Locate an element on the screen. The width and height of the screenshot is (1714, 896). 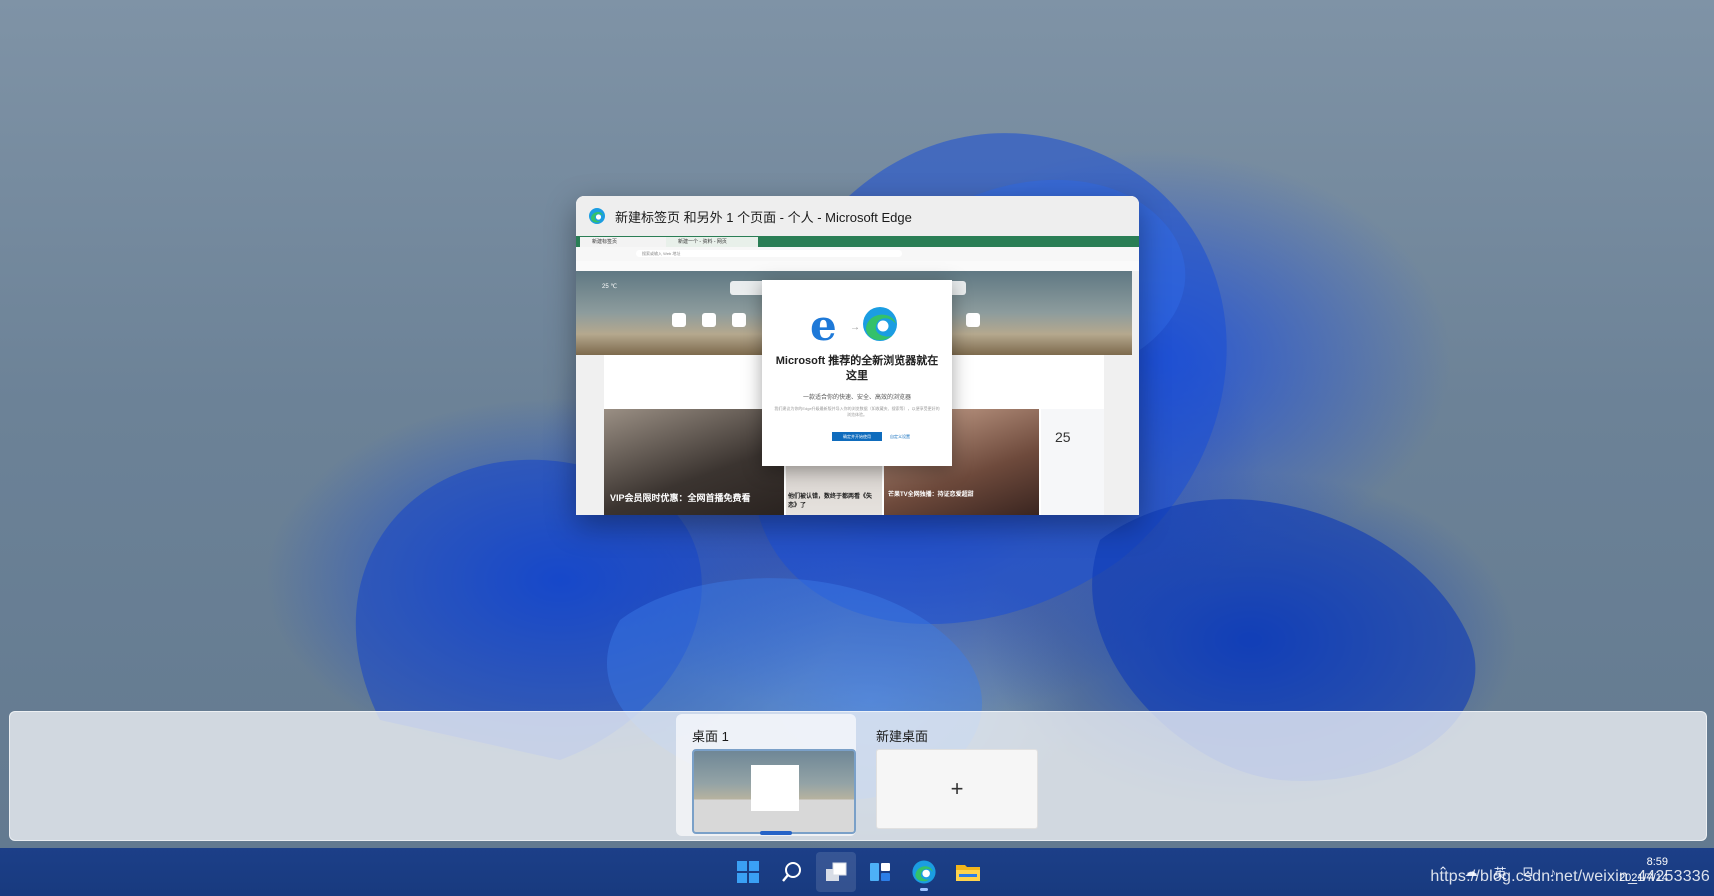
file-explorer-button is located at coordinates (968, 872).